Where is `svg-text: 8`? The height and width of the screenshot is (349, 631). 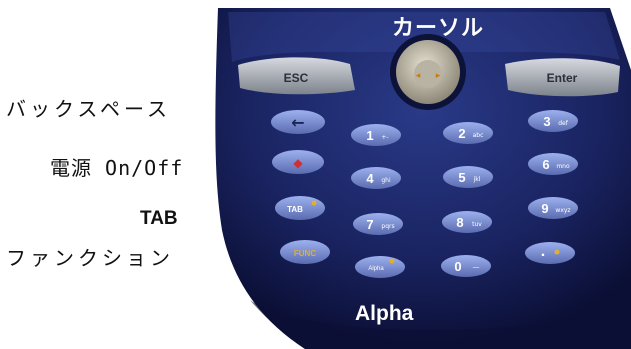
svg-text: 8 is located at coordinates (459, 222).